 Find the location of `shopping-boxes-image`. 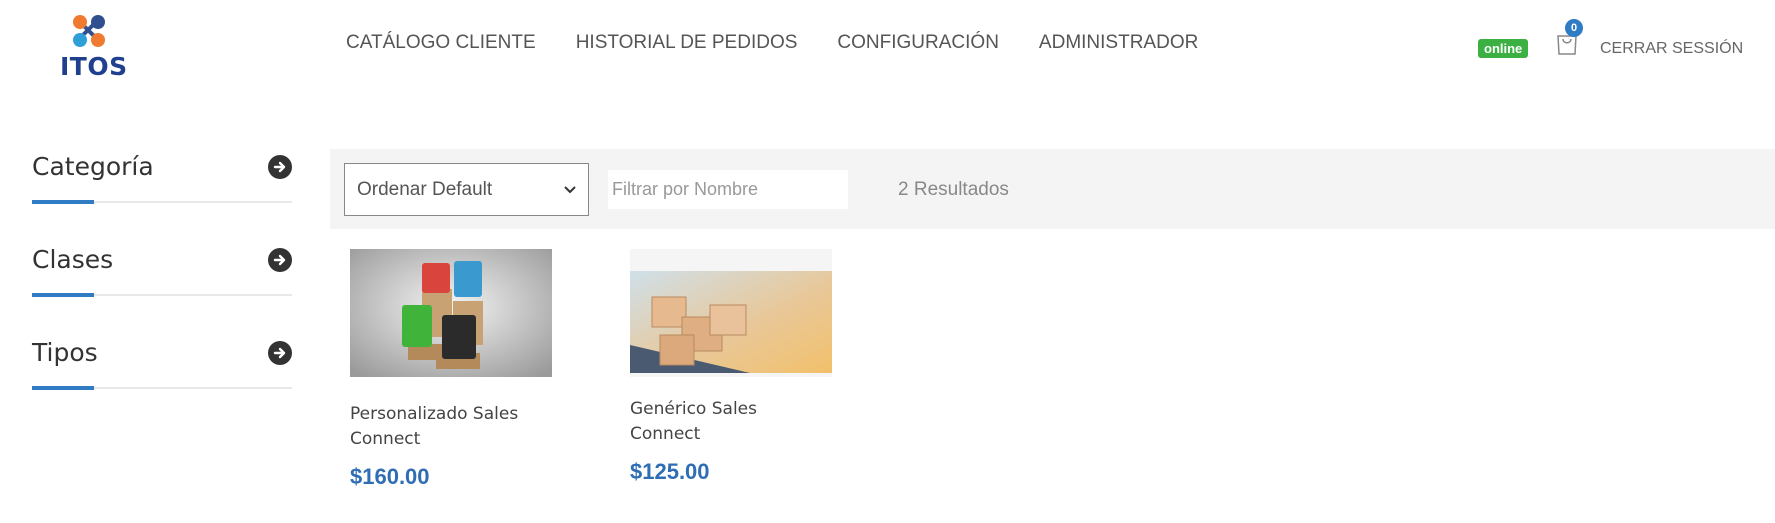

shopping-boxes-image is located at coordinates (731, 313).